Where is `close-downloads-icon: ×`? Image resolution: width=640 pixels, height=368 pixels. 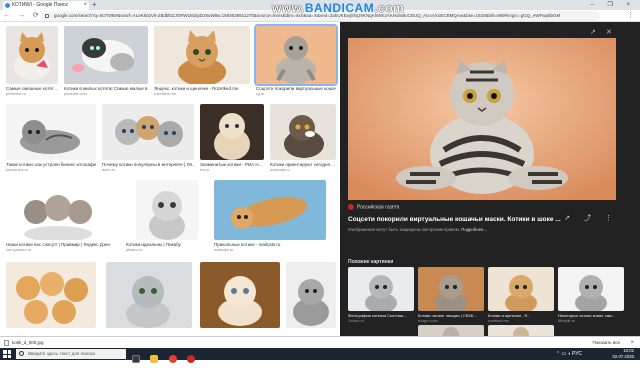 close-downloads-icon: × is located at coordinates (632, 343).